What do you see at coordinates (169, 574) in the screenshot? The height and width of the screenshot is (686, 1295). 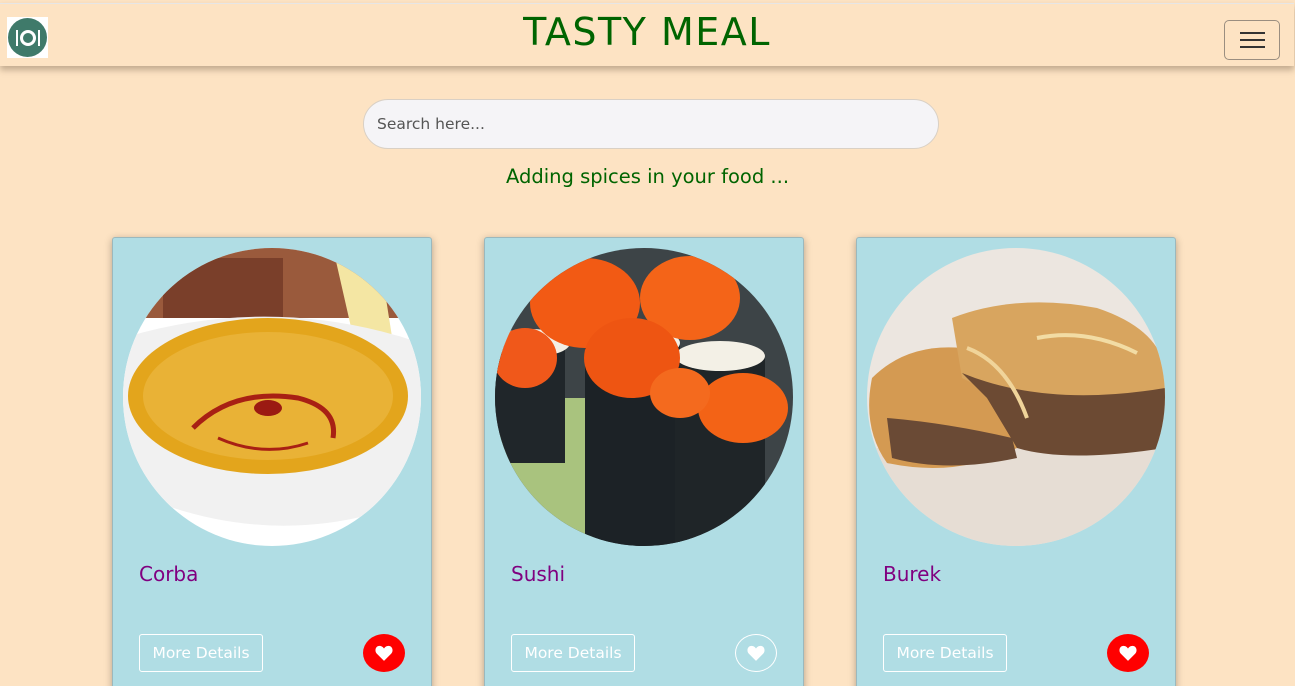 I see `card-title: Corba` at bounding box center [169, 574].